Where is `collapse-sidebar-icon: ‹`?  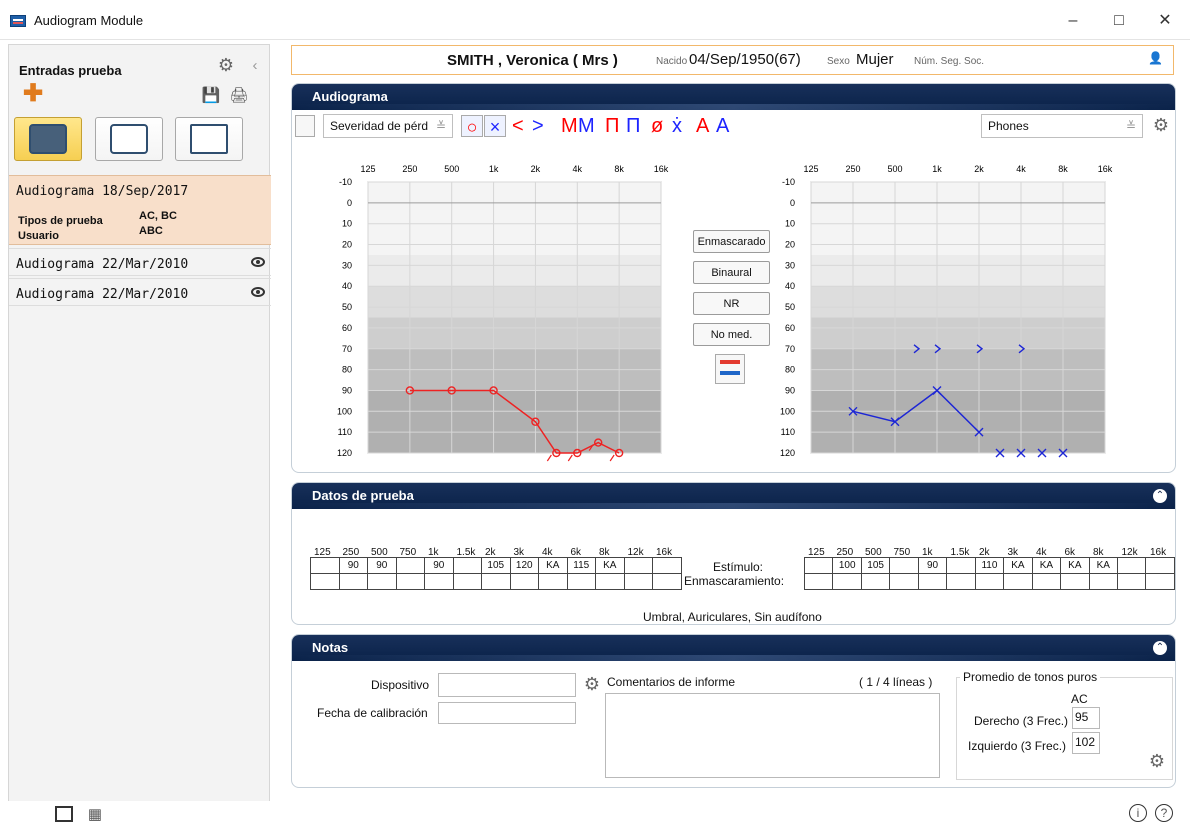
collapse-sidebar-icon: ‹ is located at coordinates (255, 65).